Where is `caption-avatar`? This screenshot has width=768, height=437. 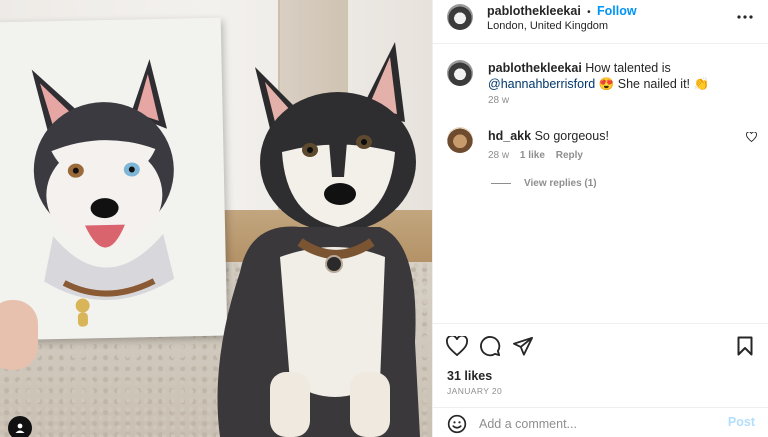 caption-avatar is located at coordinates (460, 73).